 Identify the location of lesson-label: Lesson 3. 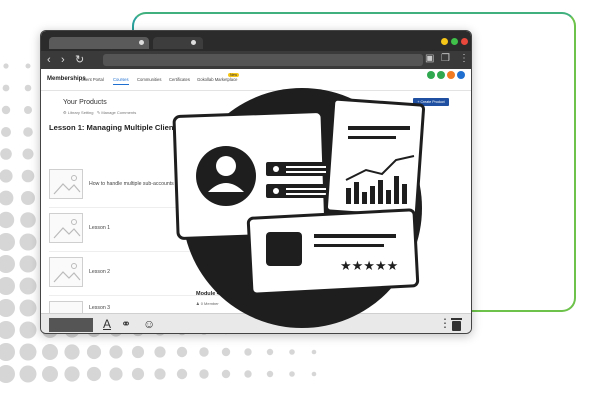
(100, 308).